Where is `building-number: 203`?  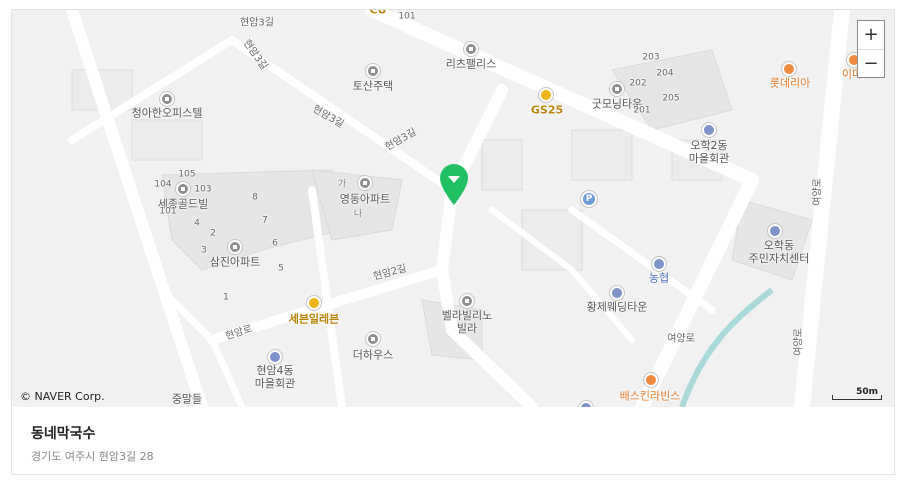 building-number: 203 is located at coordinates (651, 57).